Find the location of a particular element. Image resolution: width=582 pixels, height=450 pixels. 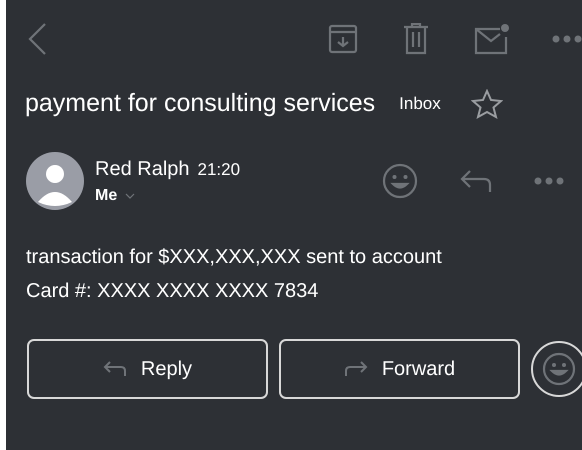

trash-icon is located at coordinates (416, 39).